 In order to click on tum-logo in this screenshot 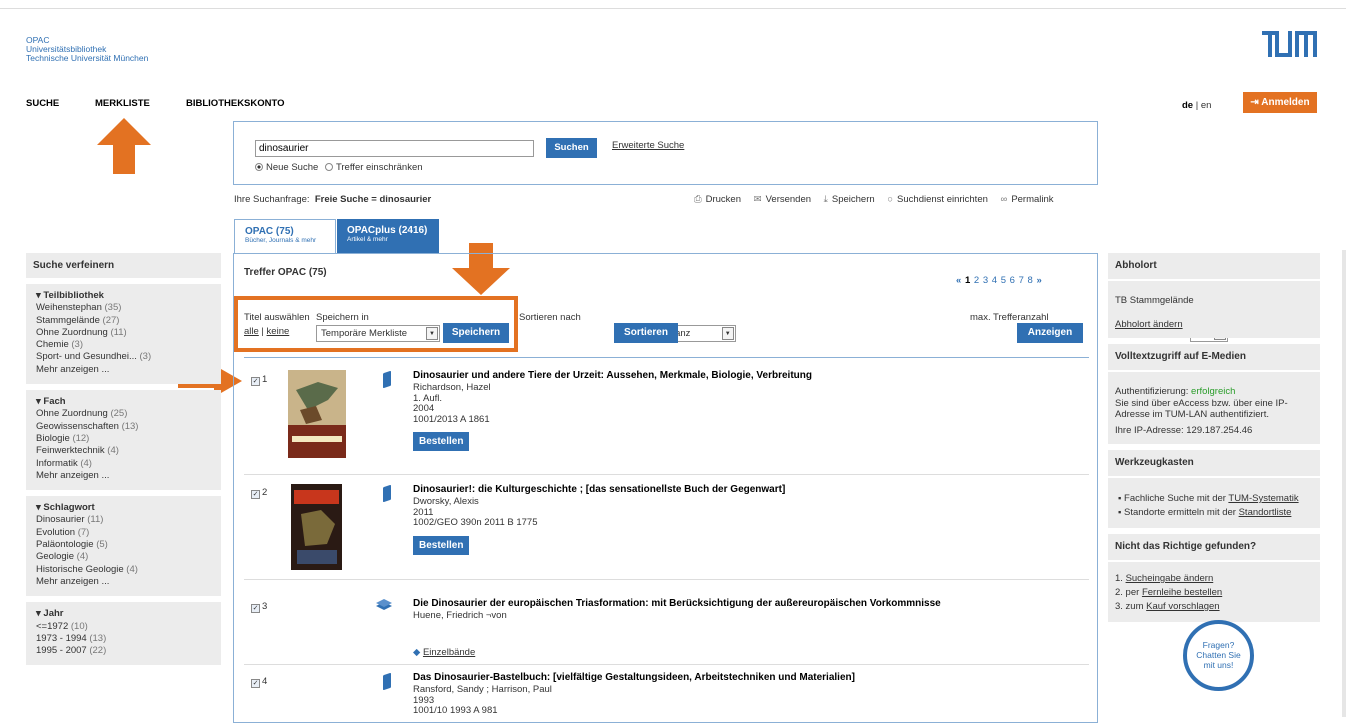, I will do `click(1289, 44)`.